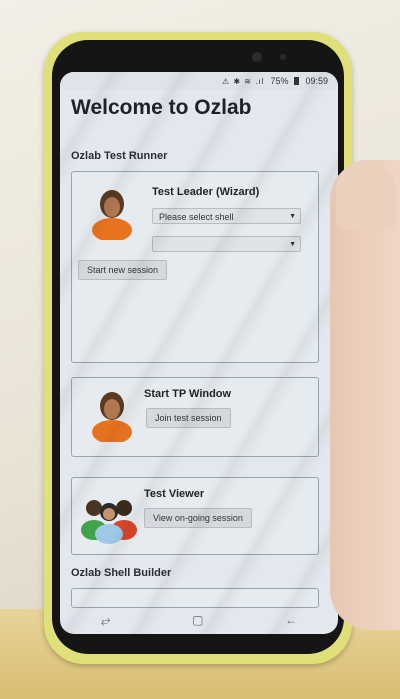 This screenshot has width=400, height=699. What do you see at coordinates (243, 81) in the screenshot?
I see `status-icons: ⚠ ✱ ≋ .ıl` at bounding box center [243, 81].